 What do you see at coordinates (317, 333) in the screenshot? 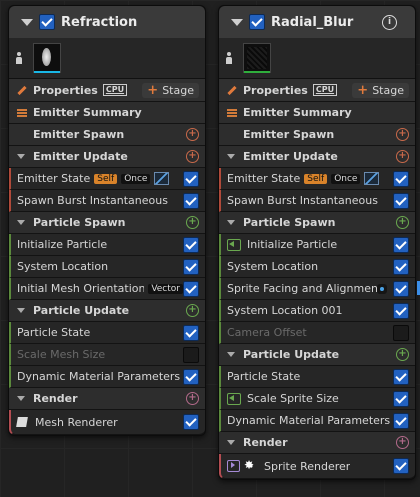
I see `module-camera-offset: Camera Offset` at bounding box center [317, 333].